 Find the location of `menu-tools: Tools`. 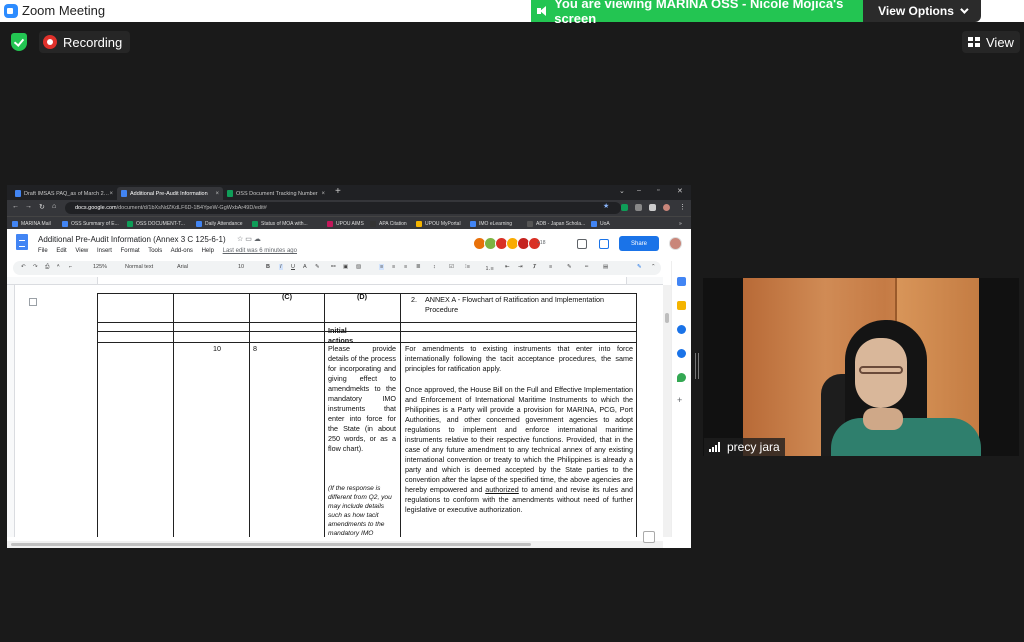

menu-tools: Tools is located at coordinates (155, 251).